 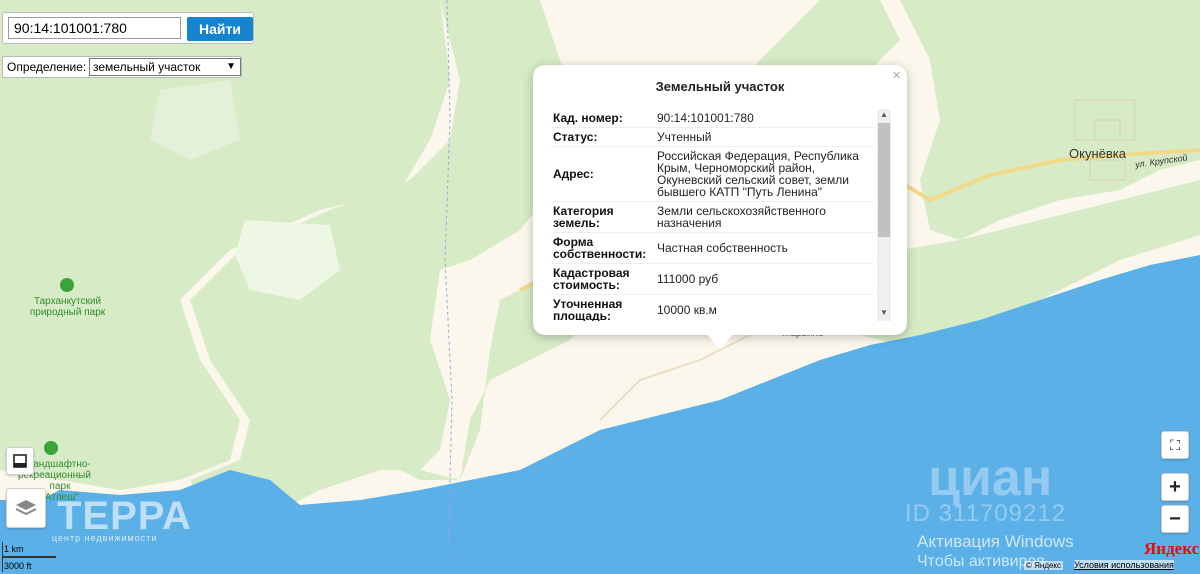 What do you see at coordinates (720, 341) in the screenshot?
I see `popup-pointer` at bounding box center [720, 341].